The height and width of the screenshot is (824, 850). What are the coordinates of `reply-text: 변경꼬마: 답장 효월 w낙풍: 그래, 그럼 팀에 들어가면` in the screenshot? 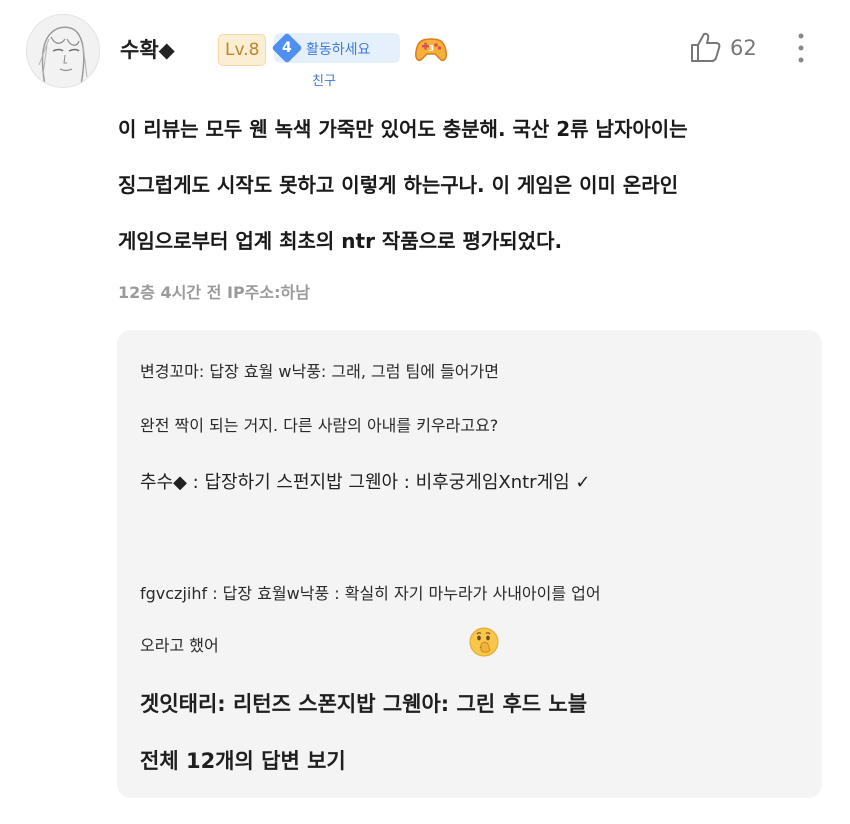 It's located at (319, 370).